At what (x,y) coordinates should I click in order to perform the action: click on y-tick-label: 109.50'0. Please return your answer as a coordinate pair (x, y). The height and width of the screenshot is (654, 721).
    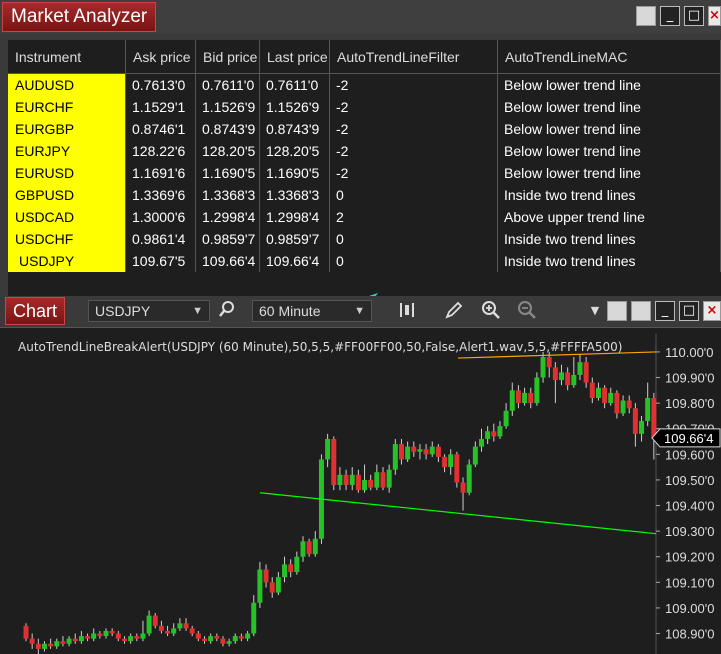
    Looking at the image, I should click on (689, 480).